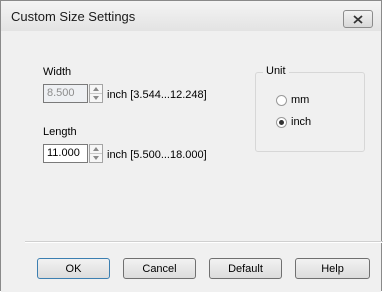  What do you see at coordinates (60, 132) in the screenshot?
I see `length-label: Length` at bounding box center [60, 132].